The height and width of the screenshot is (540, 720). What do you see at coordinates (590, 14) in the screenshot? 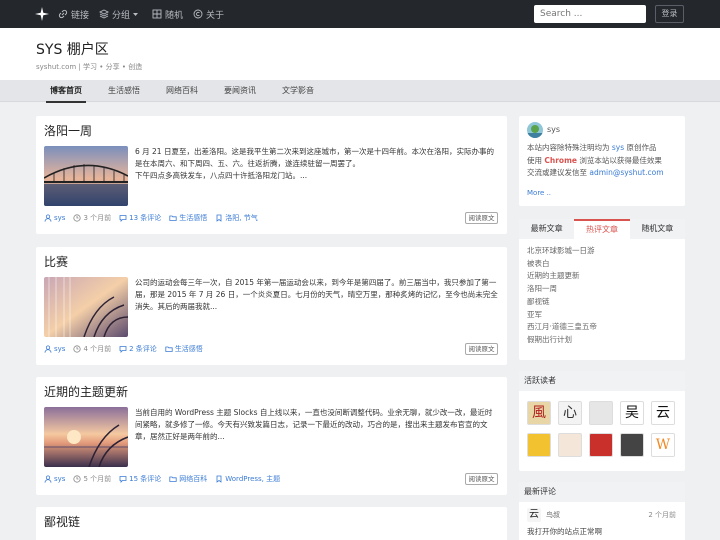
I see `search-input` at bounding box center [590, 14].